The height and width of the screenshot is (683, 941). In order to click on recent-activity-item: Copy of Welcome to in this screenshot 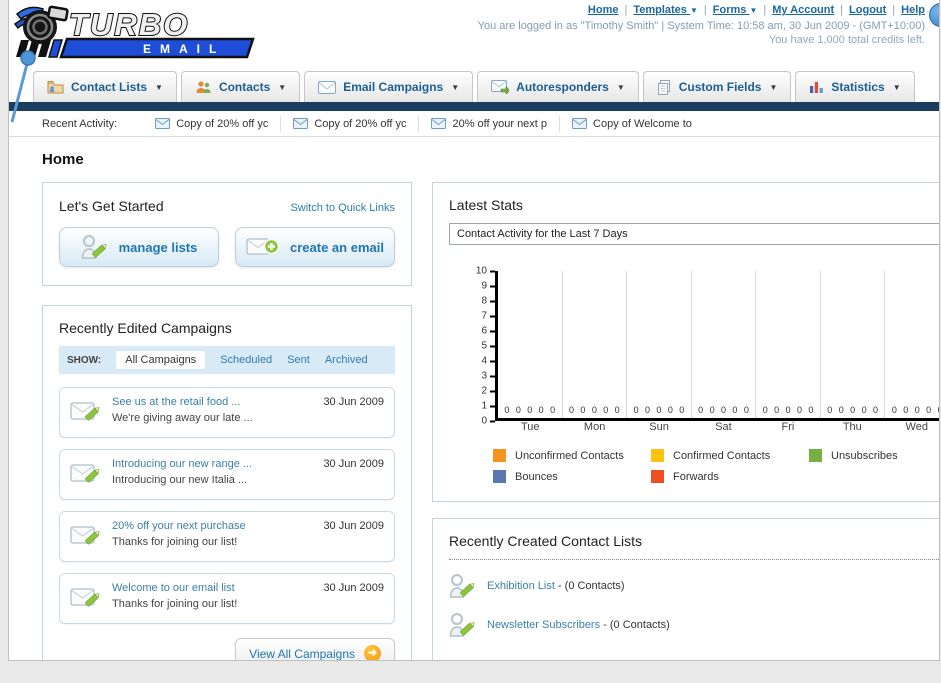, I will do `click(632, 124)`.